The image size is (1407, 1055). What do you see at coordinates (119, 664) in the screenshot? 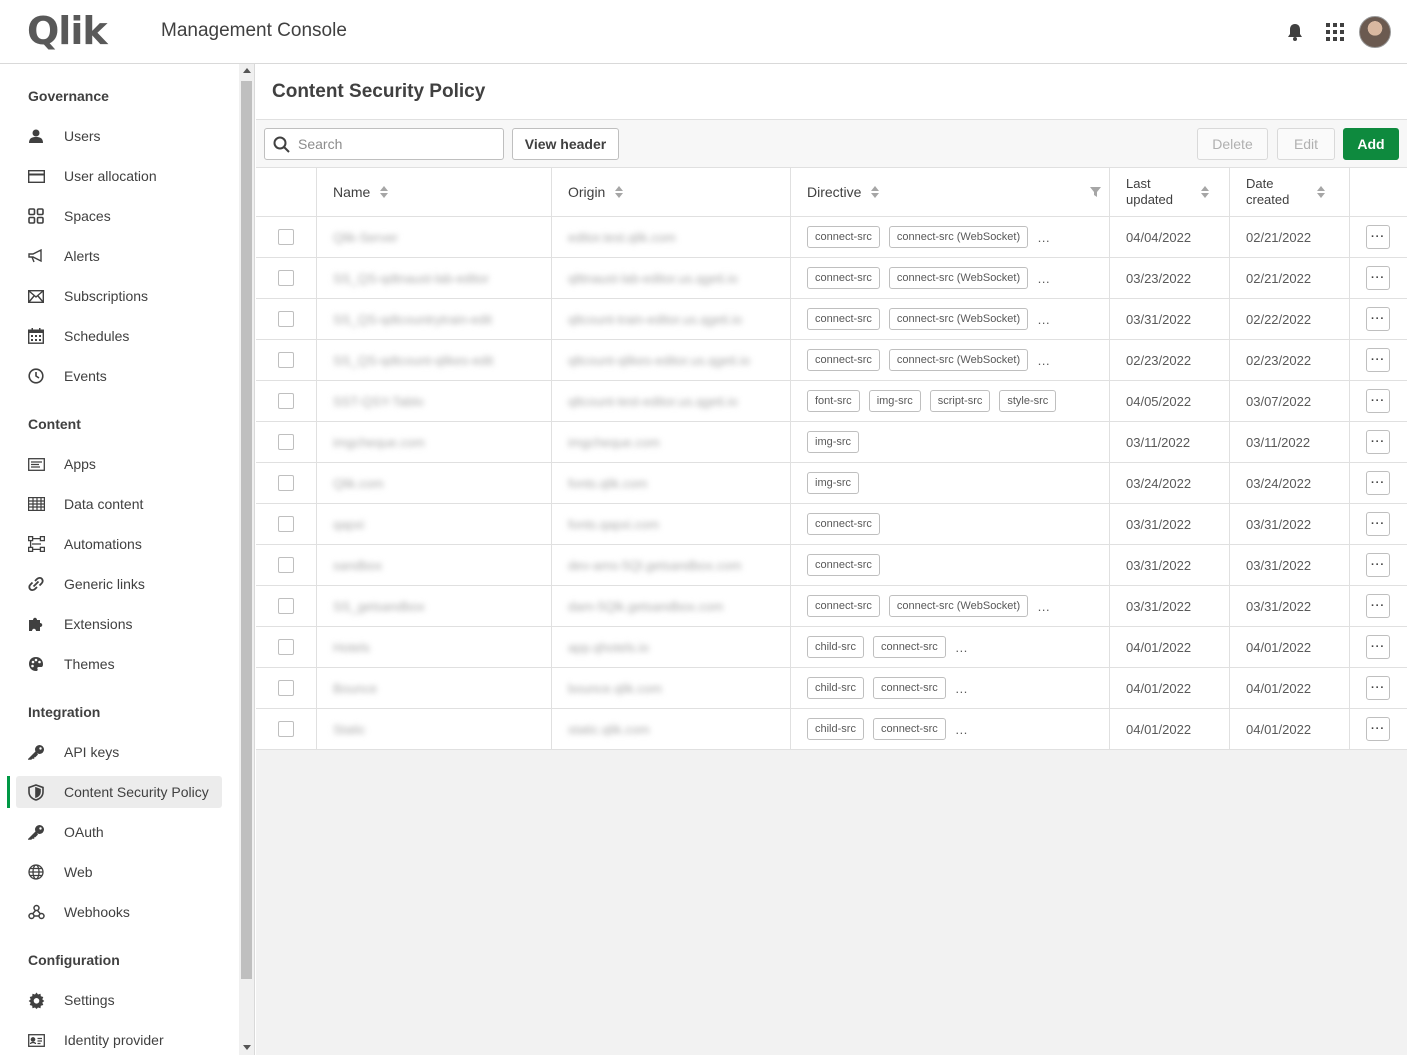
I see `sidebar-item-themes: Themes` at bounding box center [119, 664].